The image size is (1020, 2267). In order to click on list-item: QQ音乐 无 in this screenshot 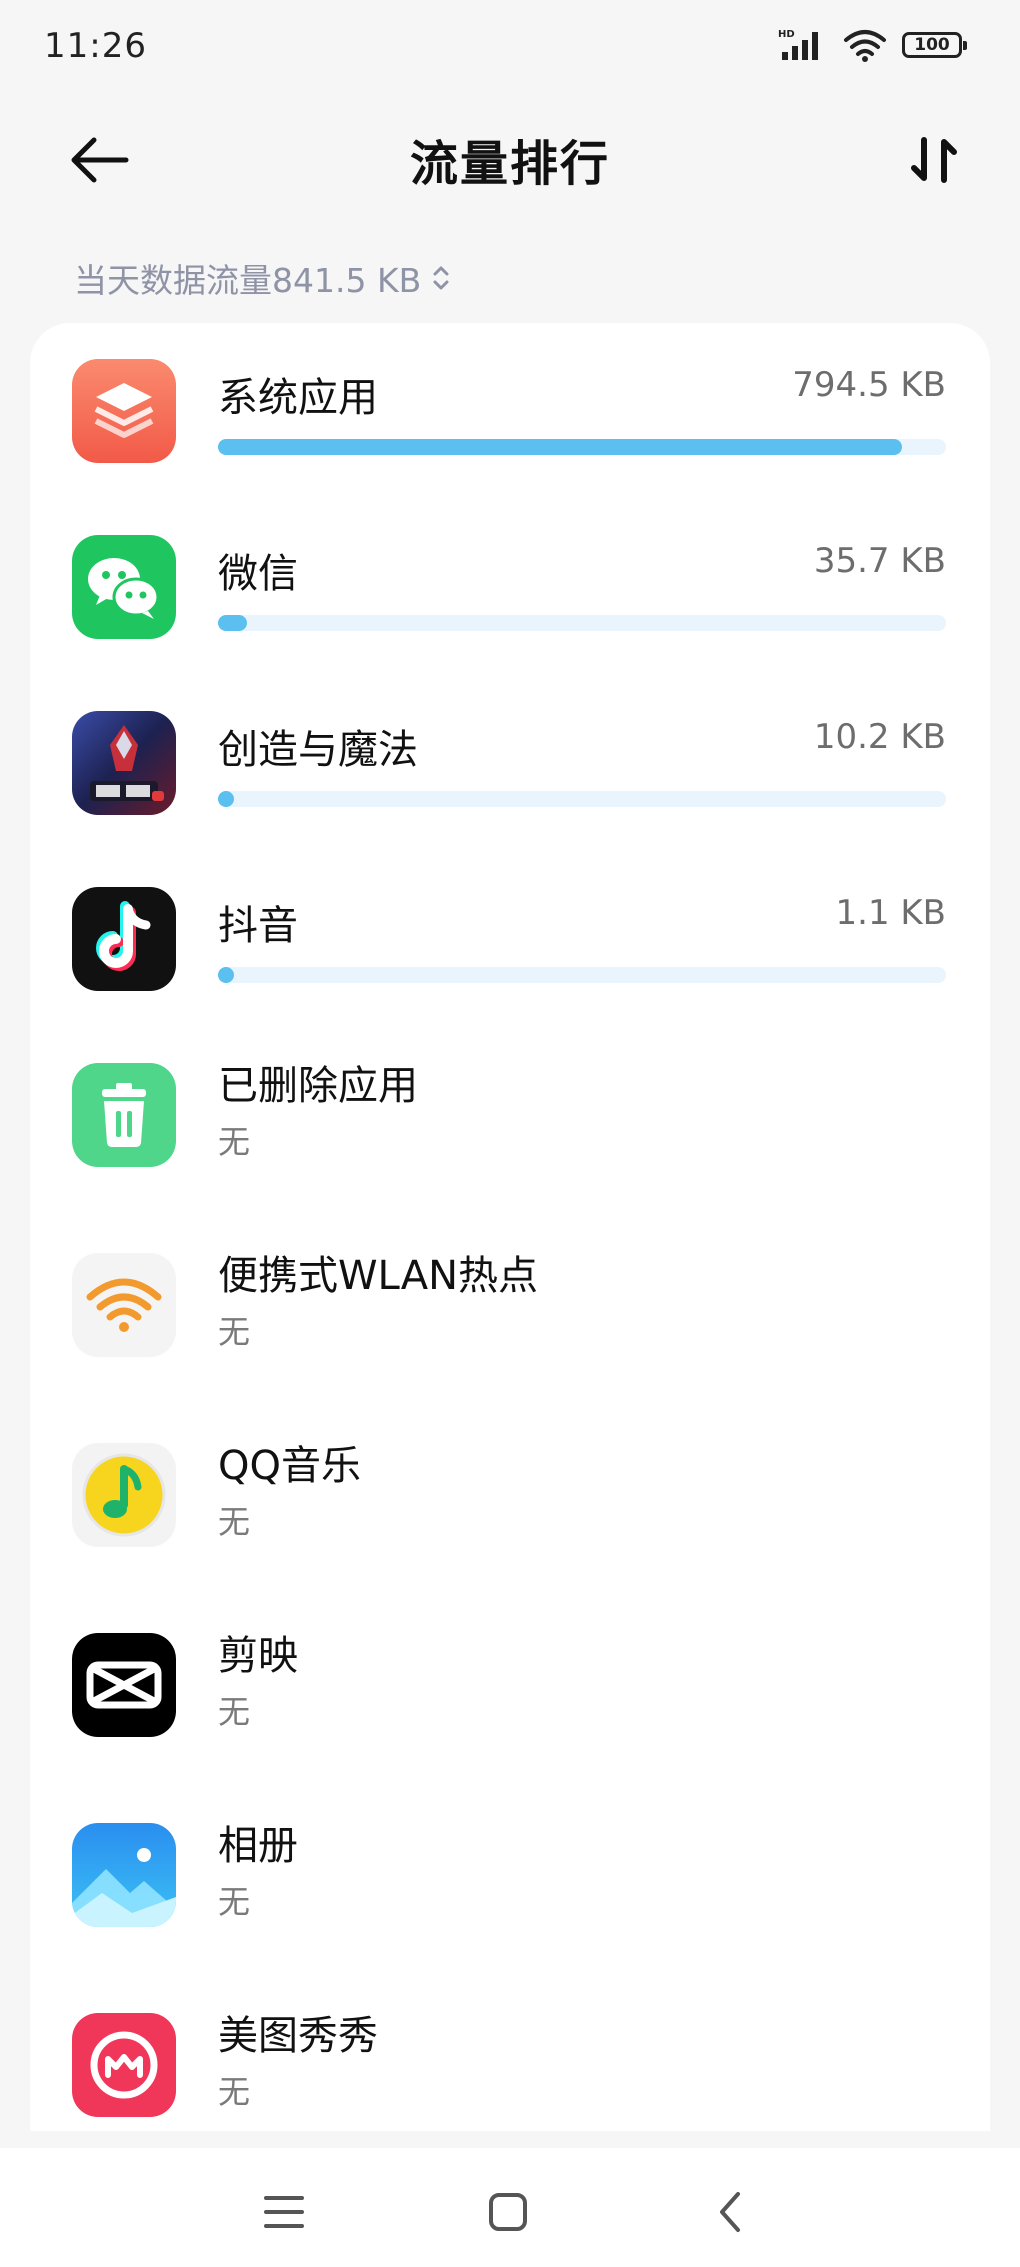, I will do `click(510, 1502)`.